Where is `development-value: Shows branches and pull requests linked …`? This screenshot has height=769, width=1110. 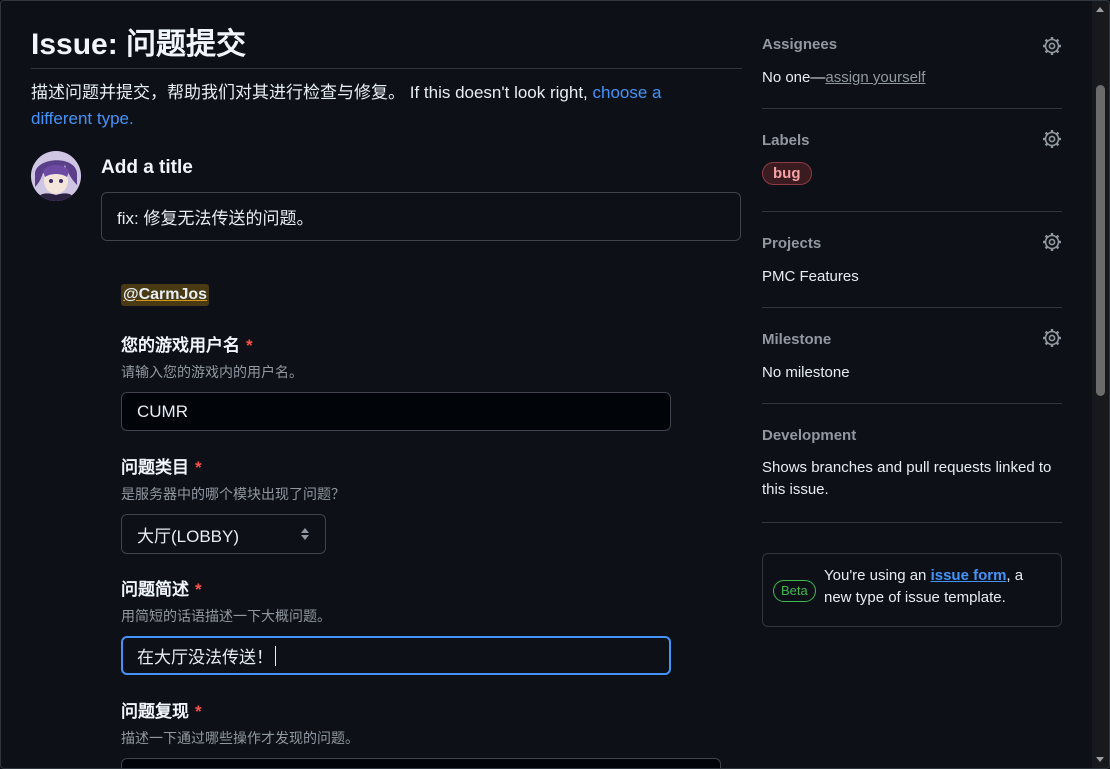 development-value: Shows branches and pull requests linked … is located at coordinates (907, 478).